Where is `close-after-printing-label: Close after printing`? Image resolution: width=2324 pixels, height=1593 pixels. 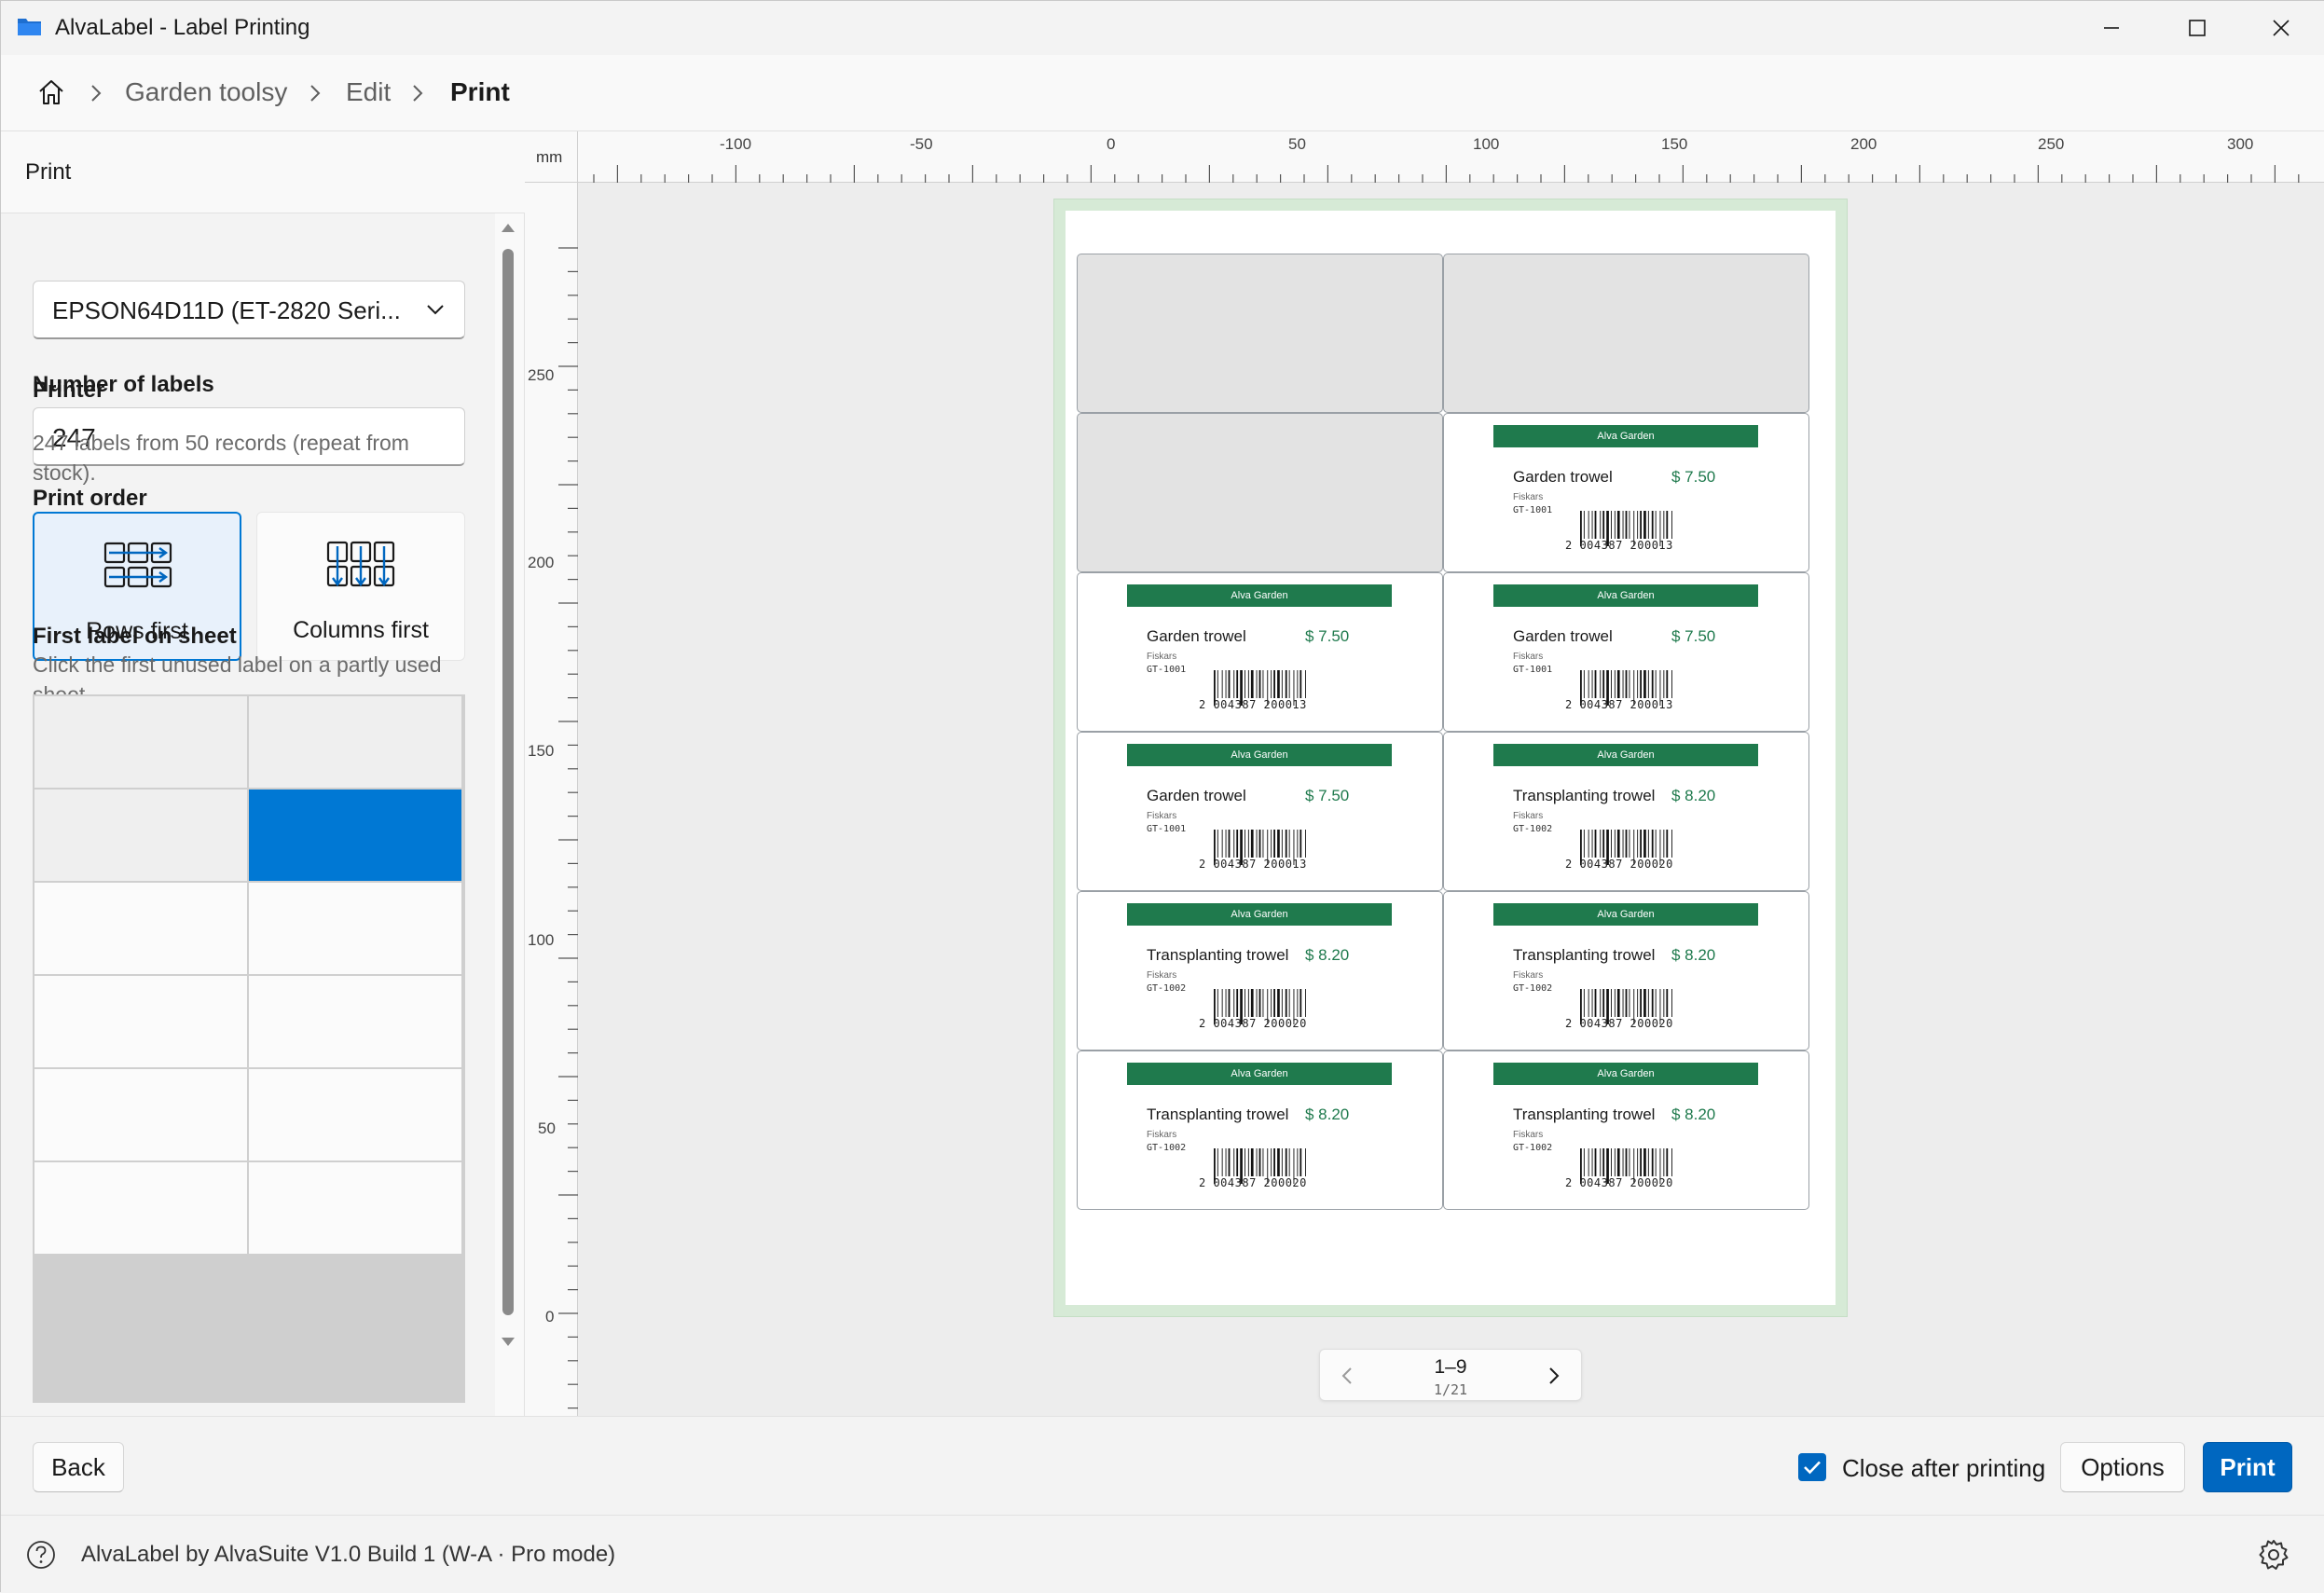
close-after-printing-label: Close after printing is located at coordinates (1943, 1468).